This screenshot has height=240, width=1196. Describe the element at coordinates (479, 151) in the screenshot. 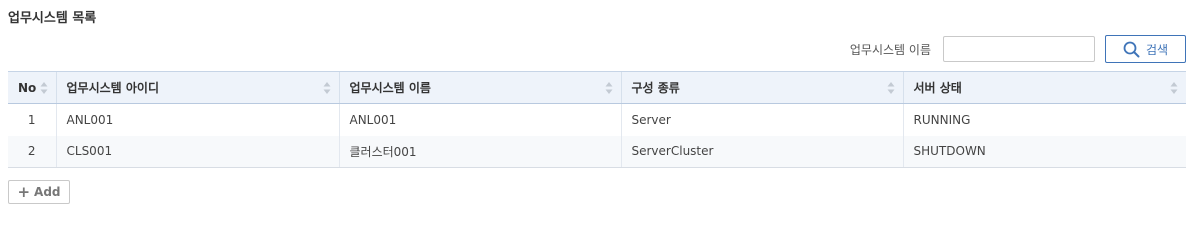

I see `cell-system-name: 클러스터001` at that location.